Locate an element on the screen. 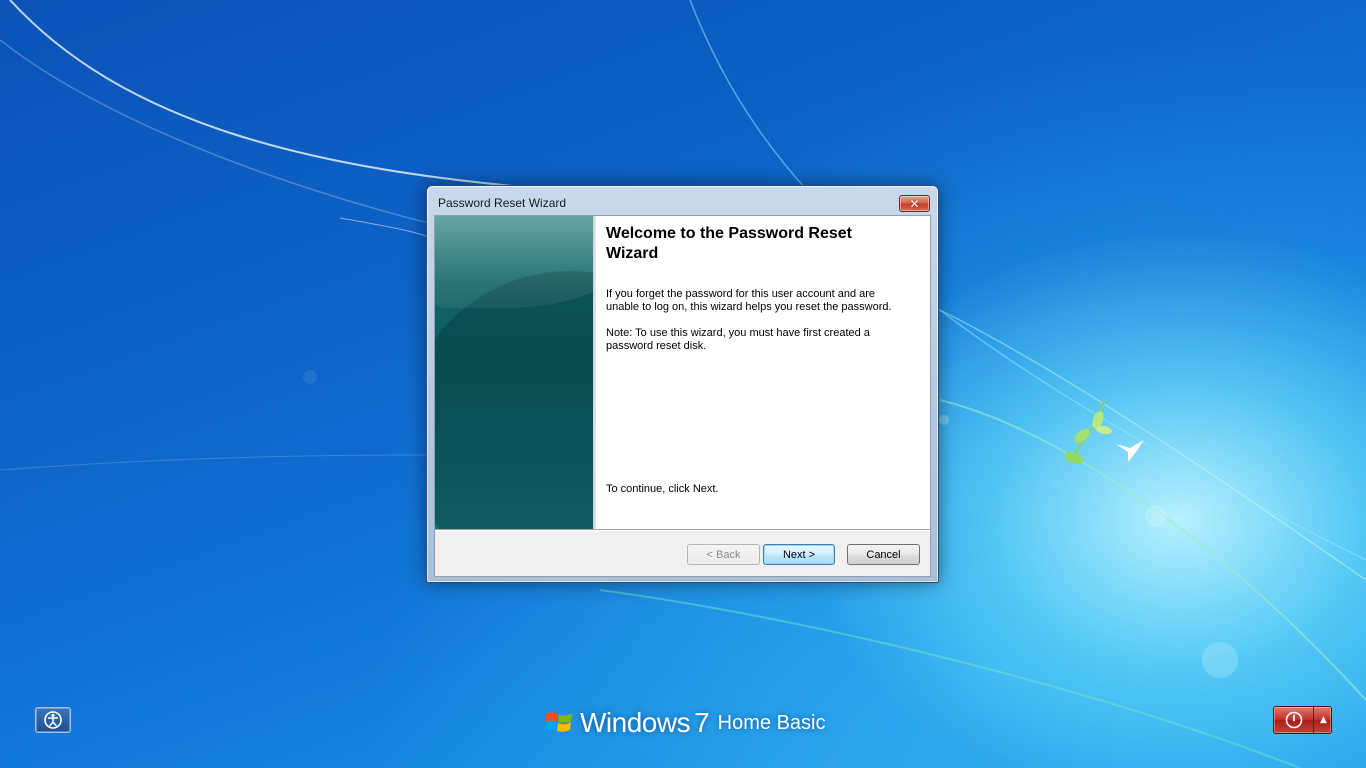  close-button: ✕ is located at coordinates (914, 203).